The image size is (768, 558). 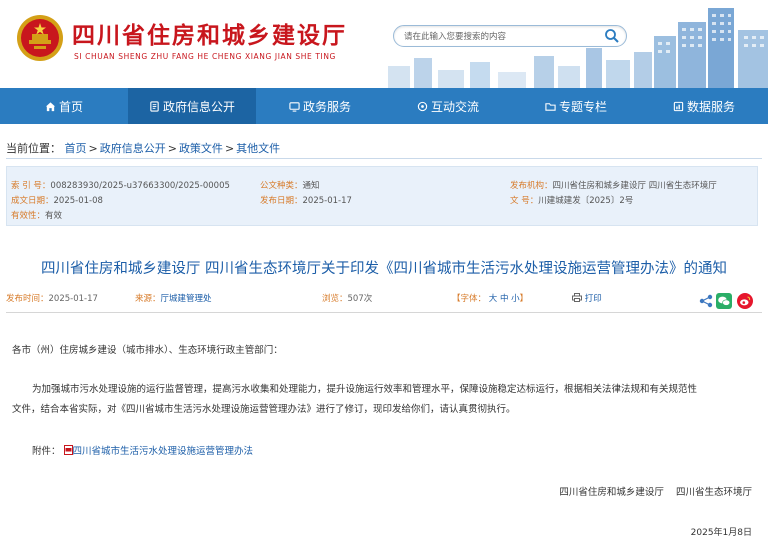 What do you see at coordinates (454, 106) in the screenshot?
I see `nav-item-label: 互动交流` at bounding box center [454, 106].